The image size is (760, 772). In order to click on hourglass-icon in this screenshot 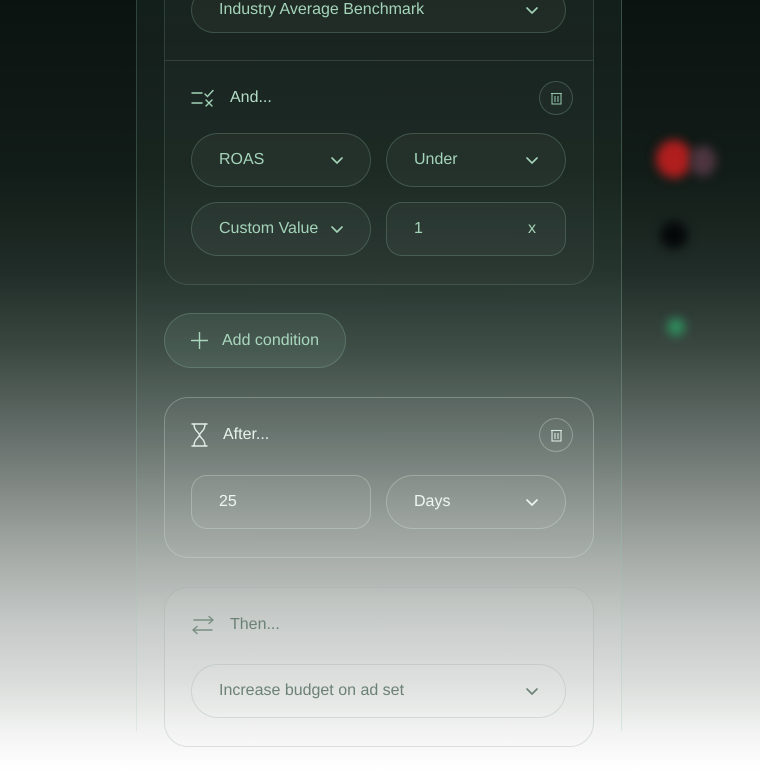, I will do `click(199, 435)`.